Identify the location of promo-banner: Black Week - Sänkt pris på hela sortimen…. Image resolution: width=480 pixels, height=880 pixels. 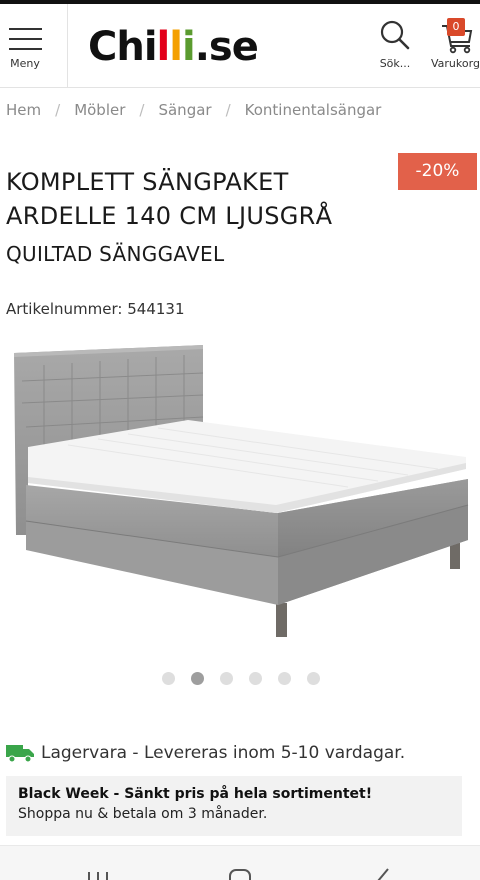
(234, 806).